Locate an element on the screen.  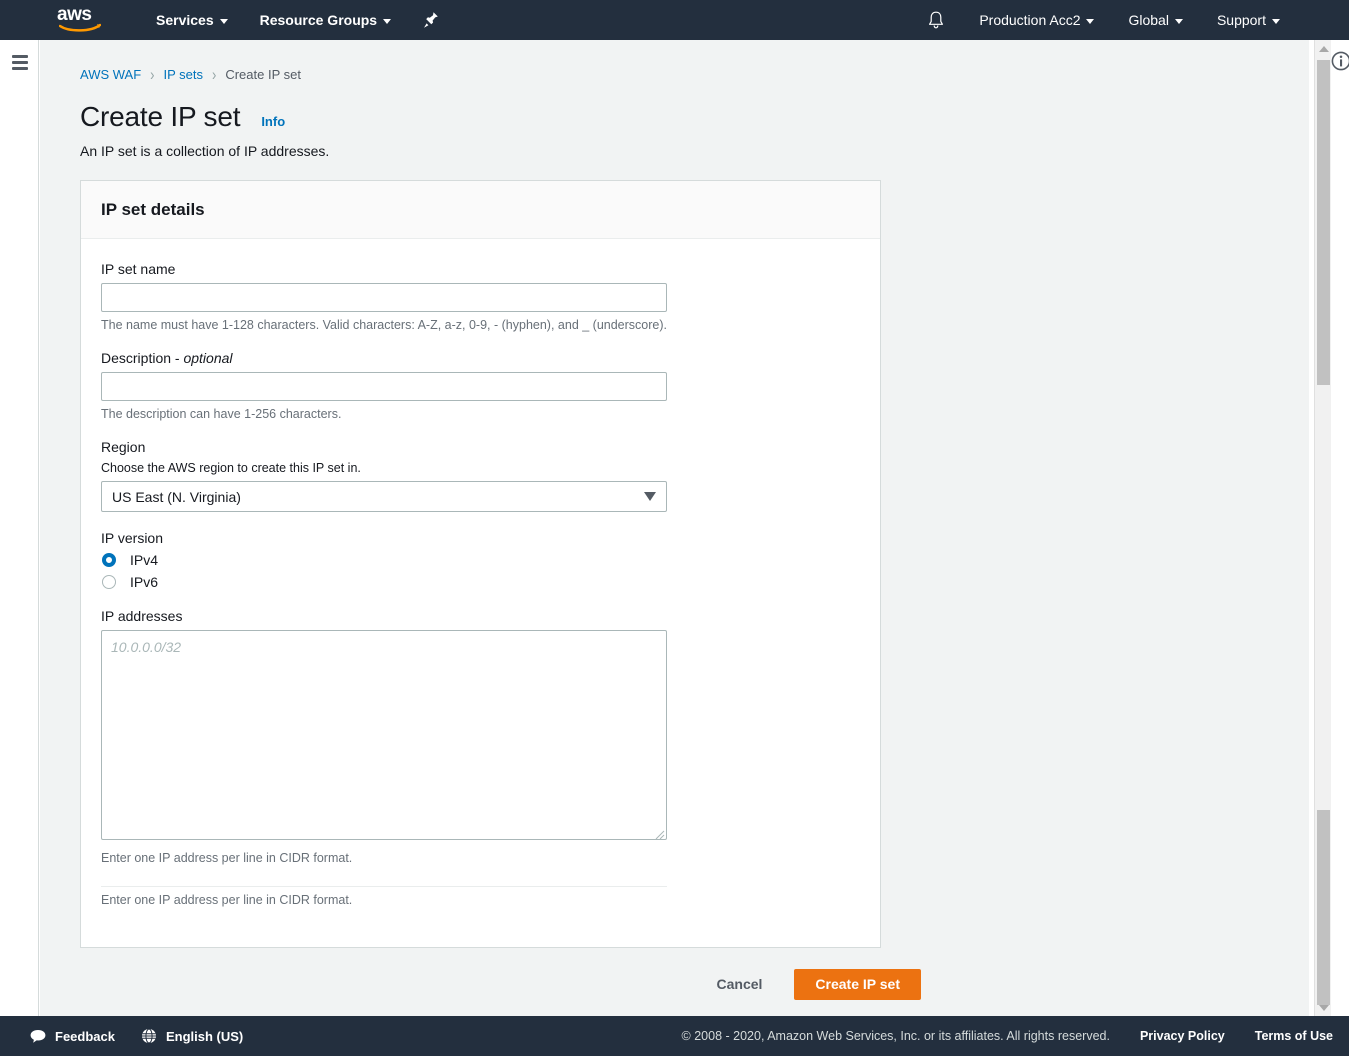
ip-version-option-ipv6: IPv6 is located at coordinates (480, 582).